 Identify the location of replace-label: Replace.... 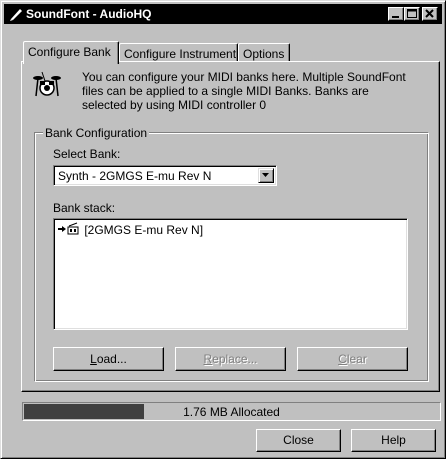
(230, 359).